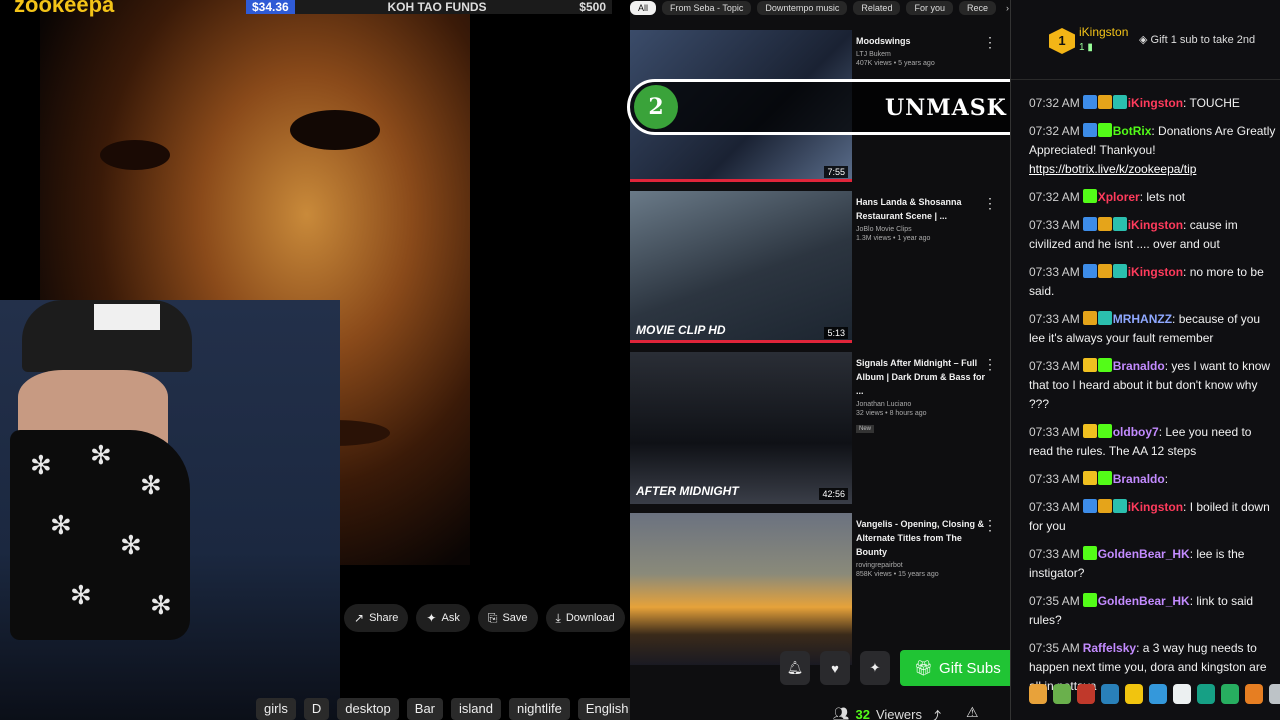 Image resolution: width=1280 pixels, height=720 pixels. What do you see at coordinates (897, 574) in the screenshot?
I see `video-meta: 858K views • 15 years ago` at bounding box center [897, 574].